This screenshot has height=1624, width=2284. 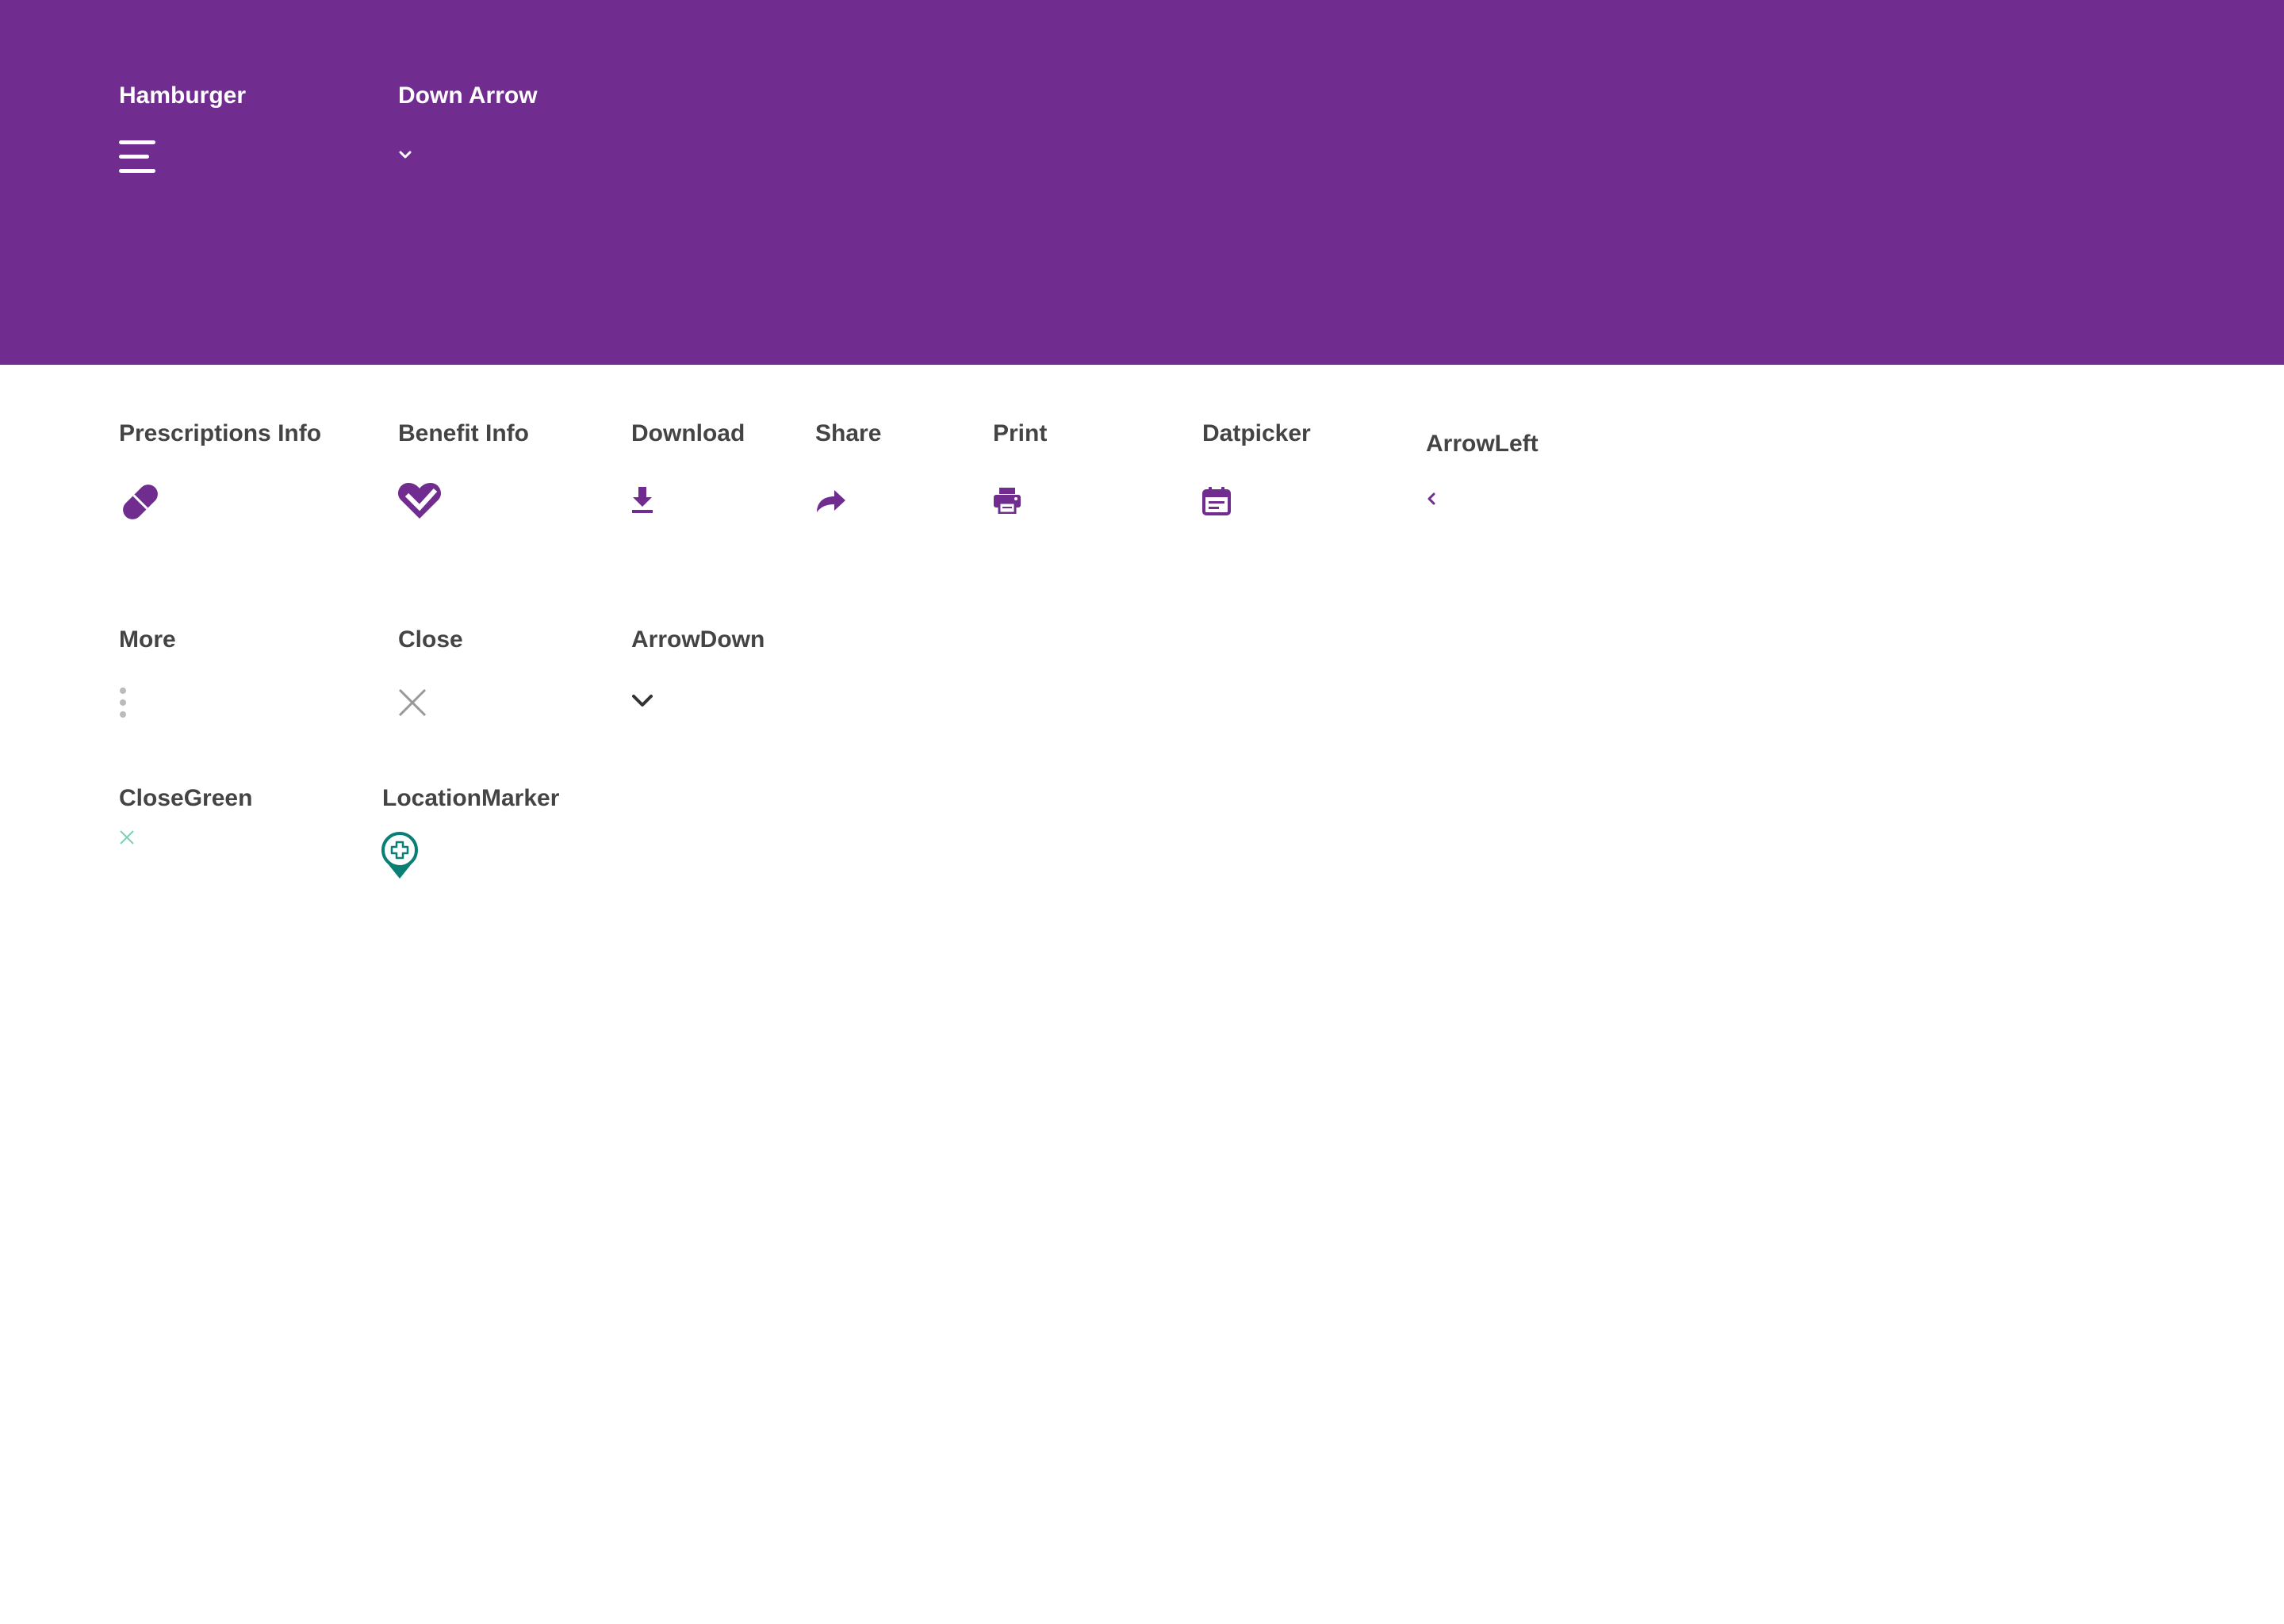 I want to click on icon-label: Share, so click(x=848, y=433).